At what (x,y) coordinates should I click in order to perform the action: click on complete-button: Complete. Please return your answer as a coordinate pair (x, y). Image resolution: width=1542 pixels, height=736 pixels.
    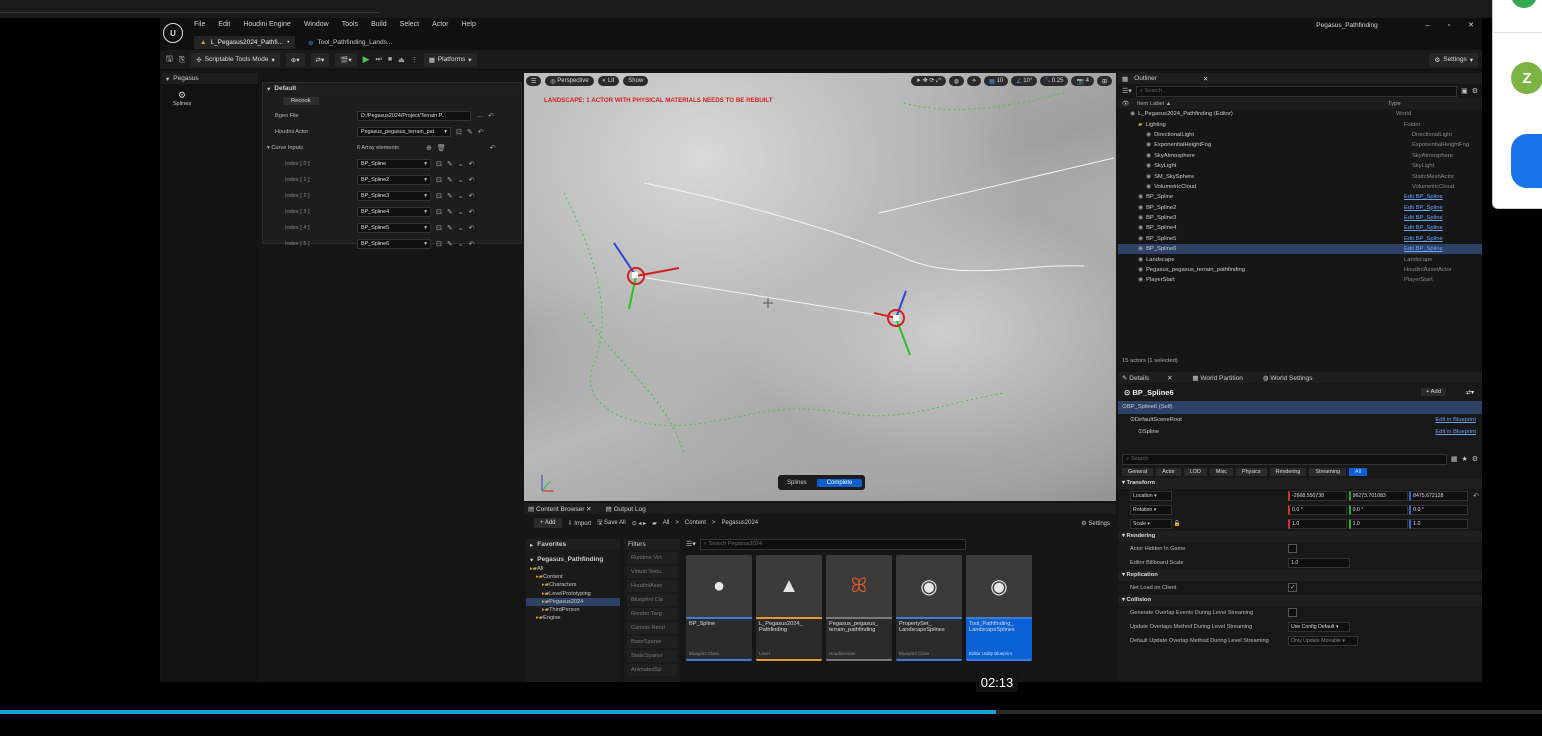
    Looking at the image, I should click on (839, 482).